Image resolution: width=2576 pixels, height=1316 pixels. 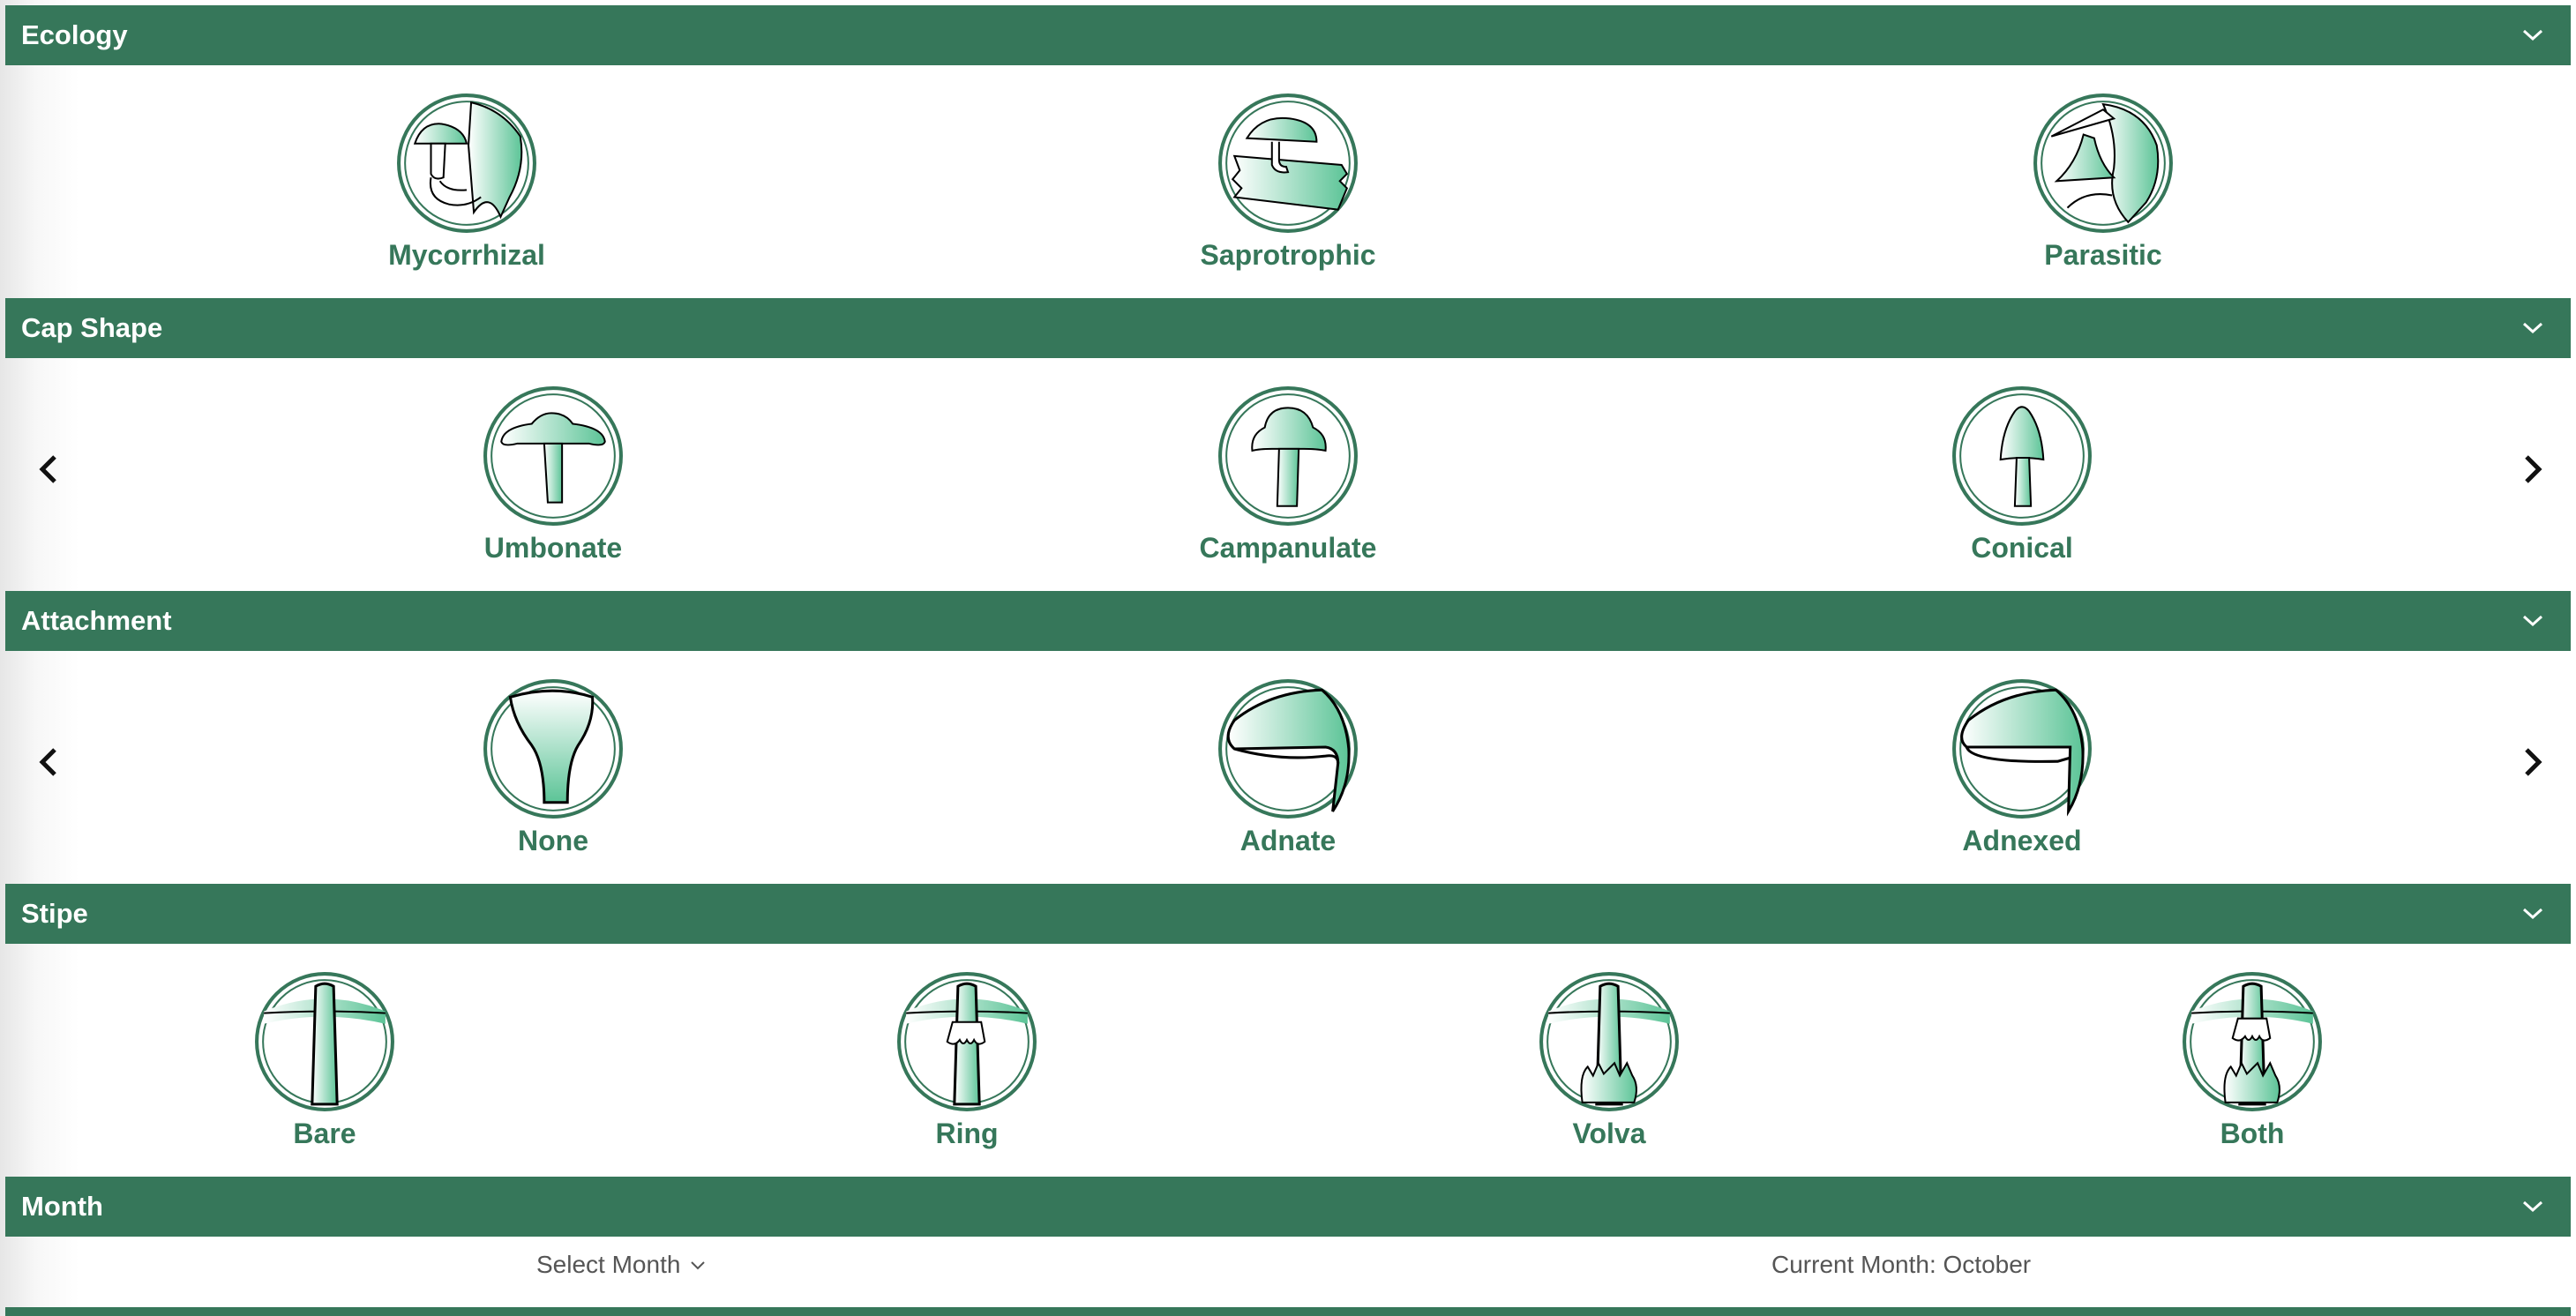 What do you see at coordinates (553, 456) in the screenshot?
I see `umbonate-icon` at bounding box center [553, 456].